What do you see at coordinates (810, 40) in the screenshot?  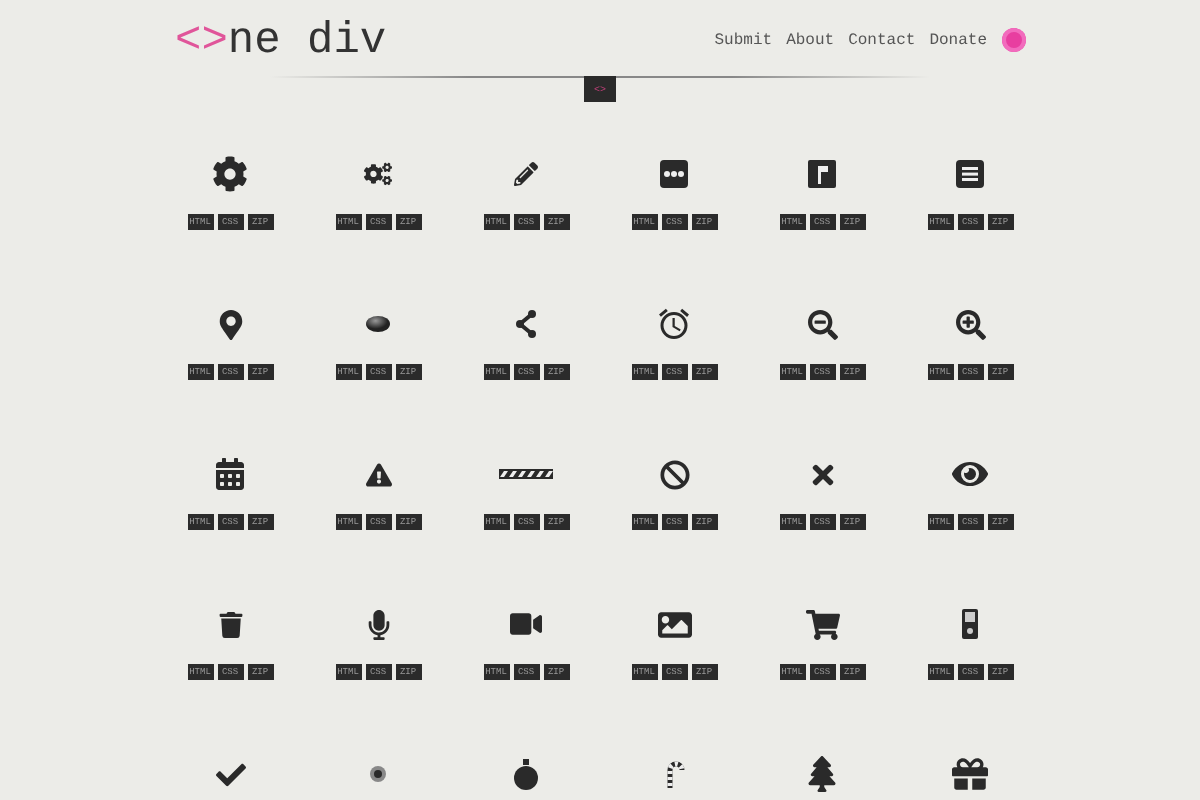 I see `nav-link: About` at bounding box center [810, 40].